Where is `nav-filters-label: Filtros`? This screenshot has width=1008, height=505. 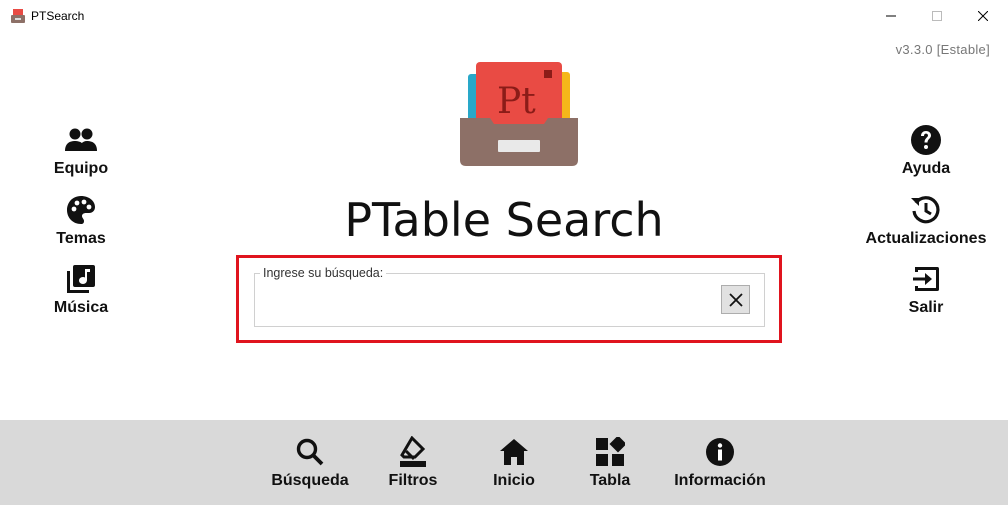 nav-filters-label: Filtros is located at coordinates (413, 480).